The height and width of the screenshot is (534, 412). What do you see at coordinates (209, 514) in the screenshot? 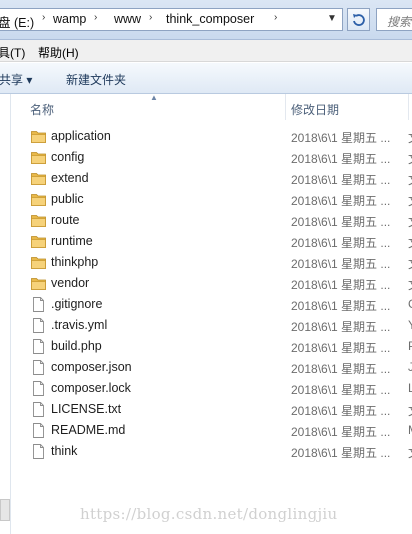
I see `watermark: https://blog.csdn.net/donglingjiu` at bounding box center [209, 514].